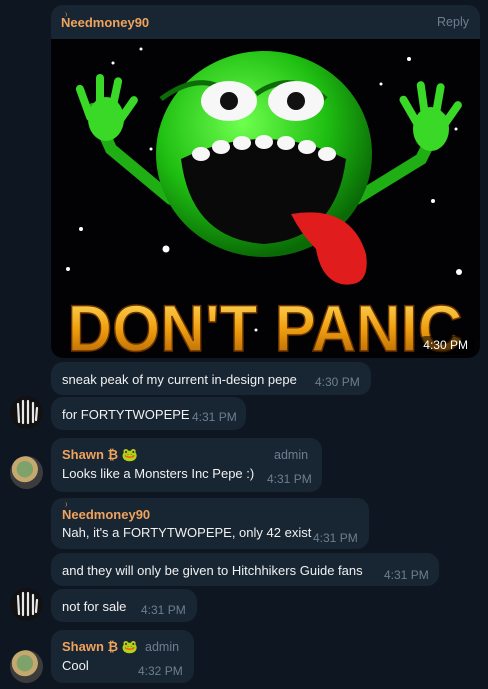 The height and width of the screenshot is (689, 488). I want to click on message-bubble: not for sale 4:31 PM, so click(124, 605).